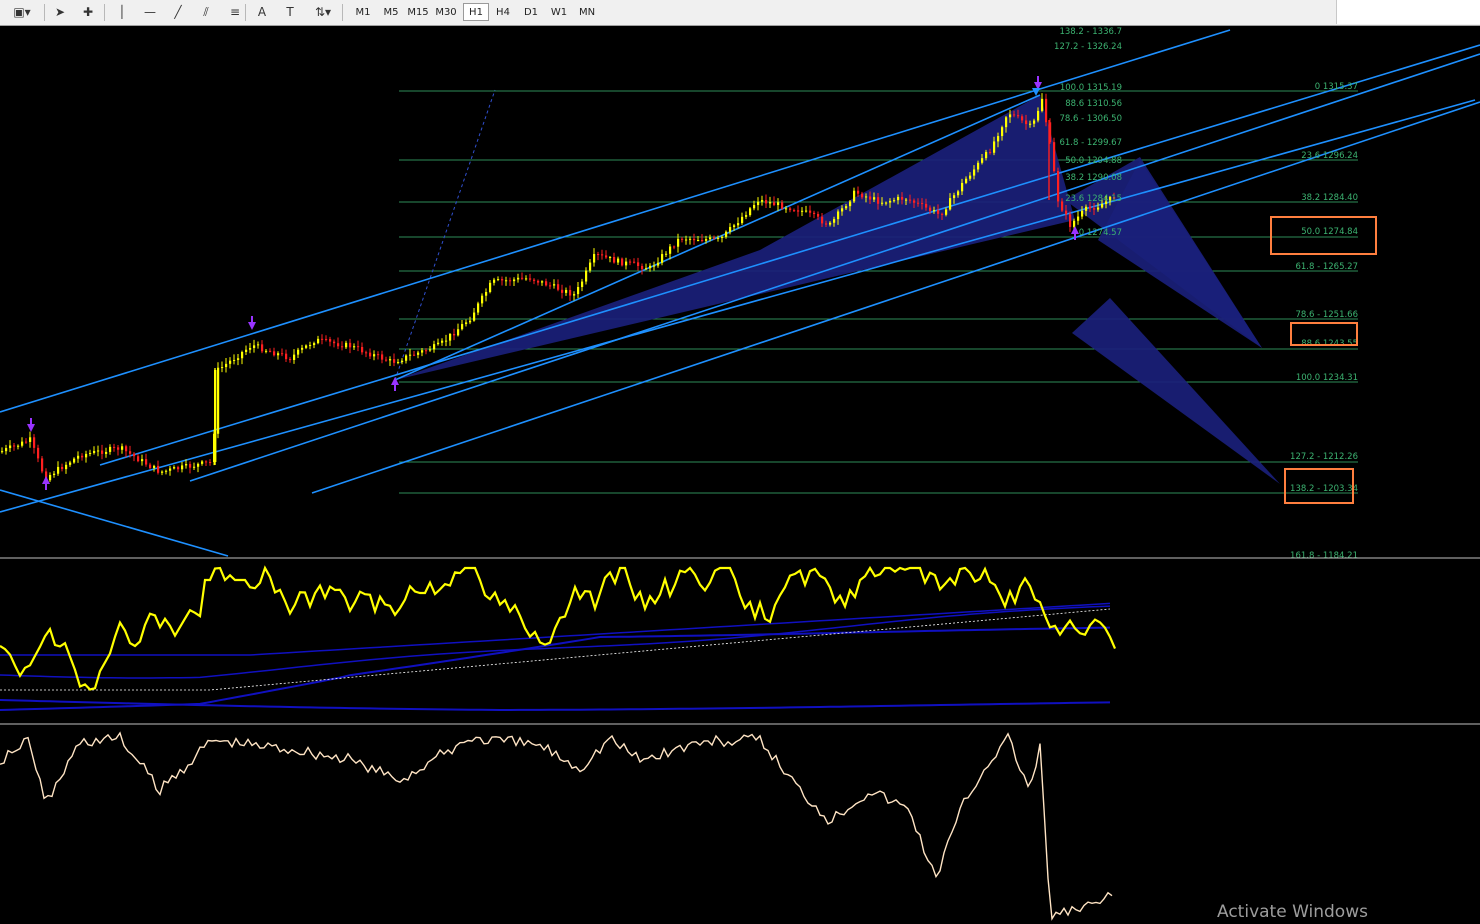  What do you see at coordinates (262, 12) in the screenshot?
I see `text-icon: A` at bounding box center [262, 12].